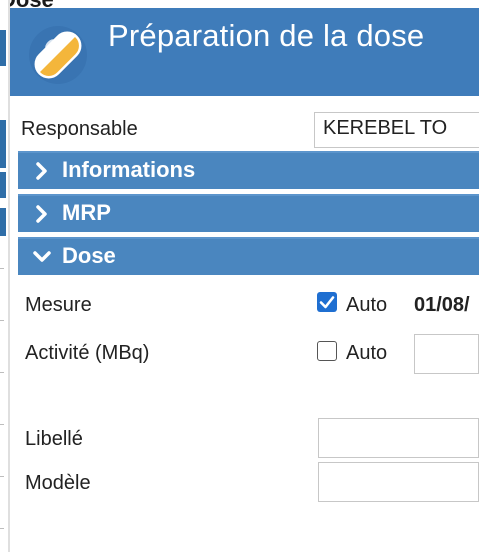 This screenshot has width=479, height=552. What do you see at coordinates (446, 354) in the screenshot?
I see `activite-field` at bounding box center [446, 354].